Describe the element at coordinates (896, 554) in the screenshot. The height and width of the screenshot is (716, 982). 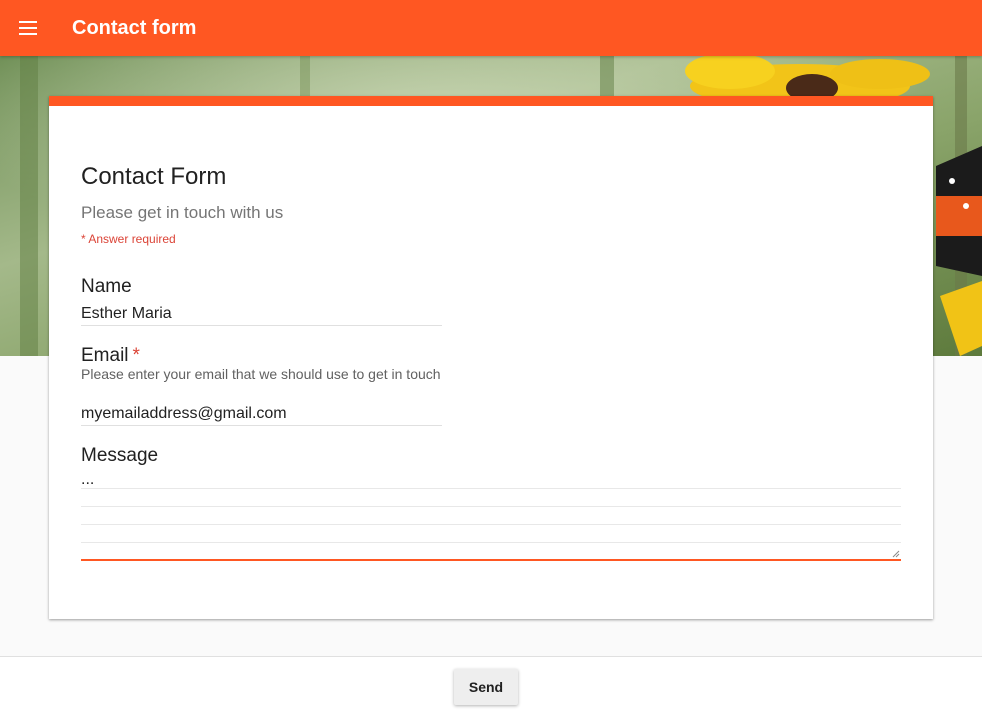
I see `resize-handle-icon` at that location.